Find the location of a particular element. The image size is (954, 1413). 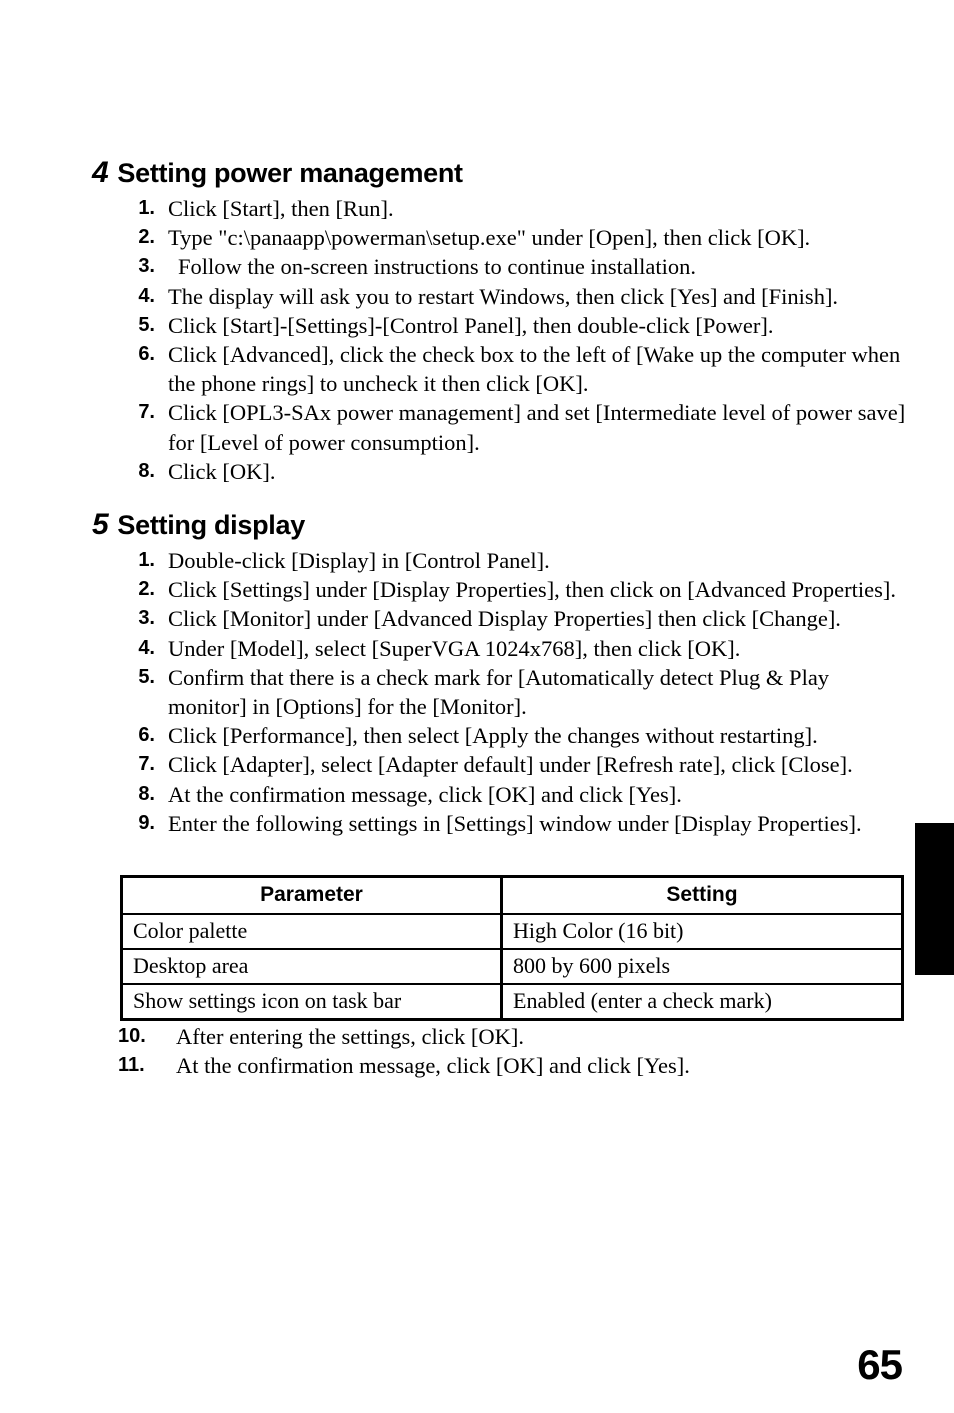

section-number: 4 is located at coordinates (100, 172).